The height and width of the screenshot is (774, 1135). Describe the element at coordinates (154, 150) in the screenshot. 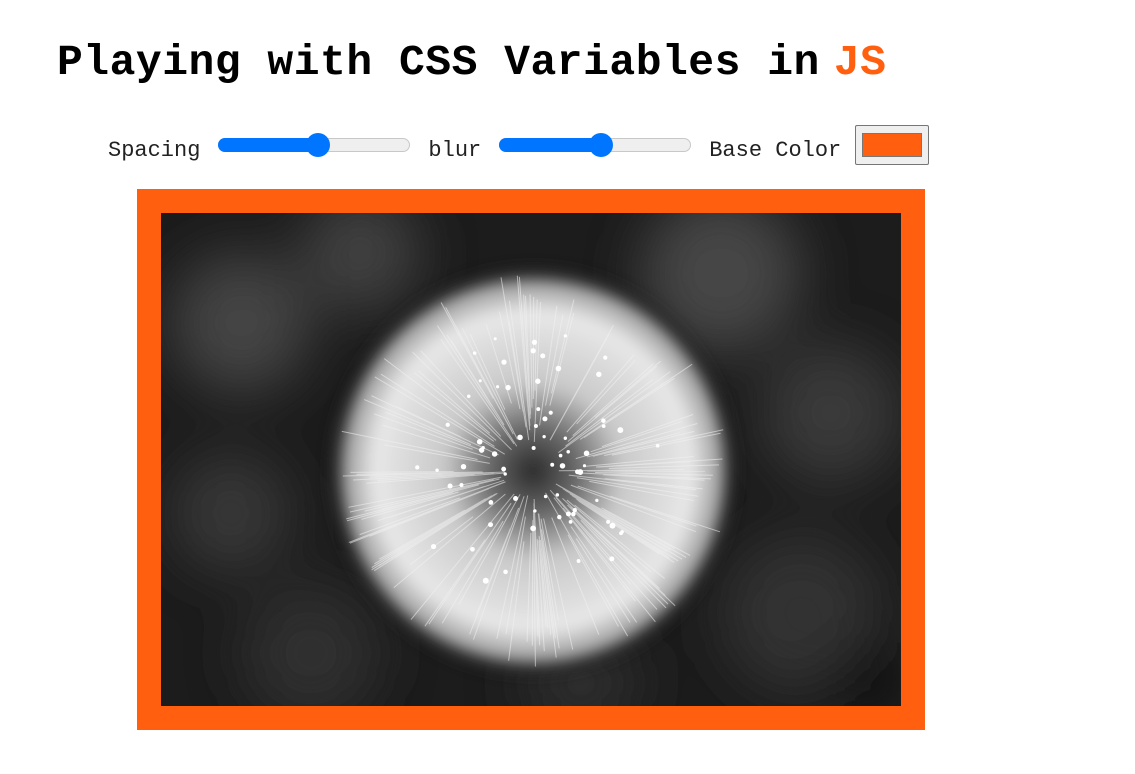

I see `spacing-label: Spacing` at that location.